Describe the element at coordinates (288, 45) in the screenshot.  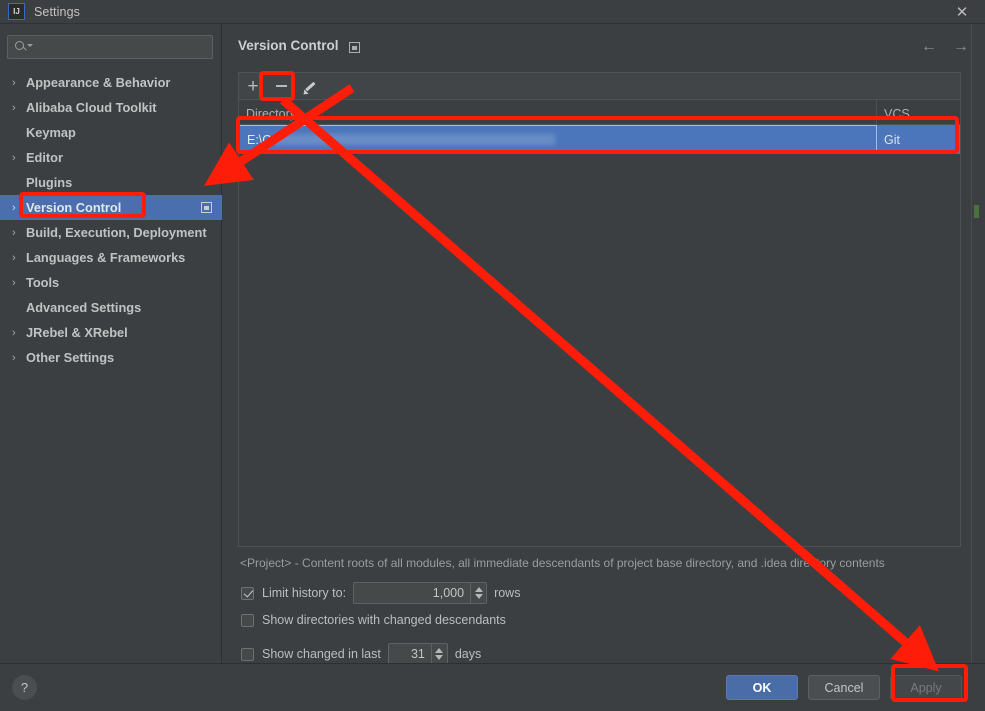
I see `page-title: Version Control` at that location.